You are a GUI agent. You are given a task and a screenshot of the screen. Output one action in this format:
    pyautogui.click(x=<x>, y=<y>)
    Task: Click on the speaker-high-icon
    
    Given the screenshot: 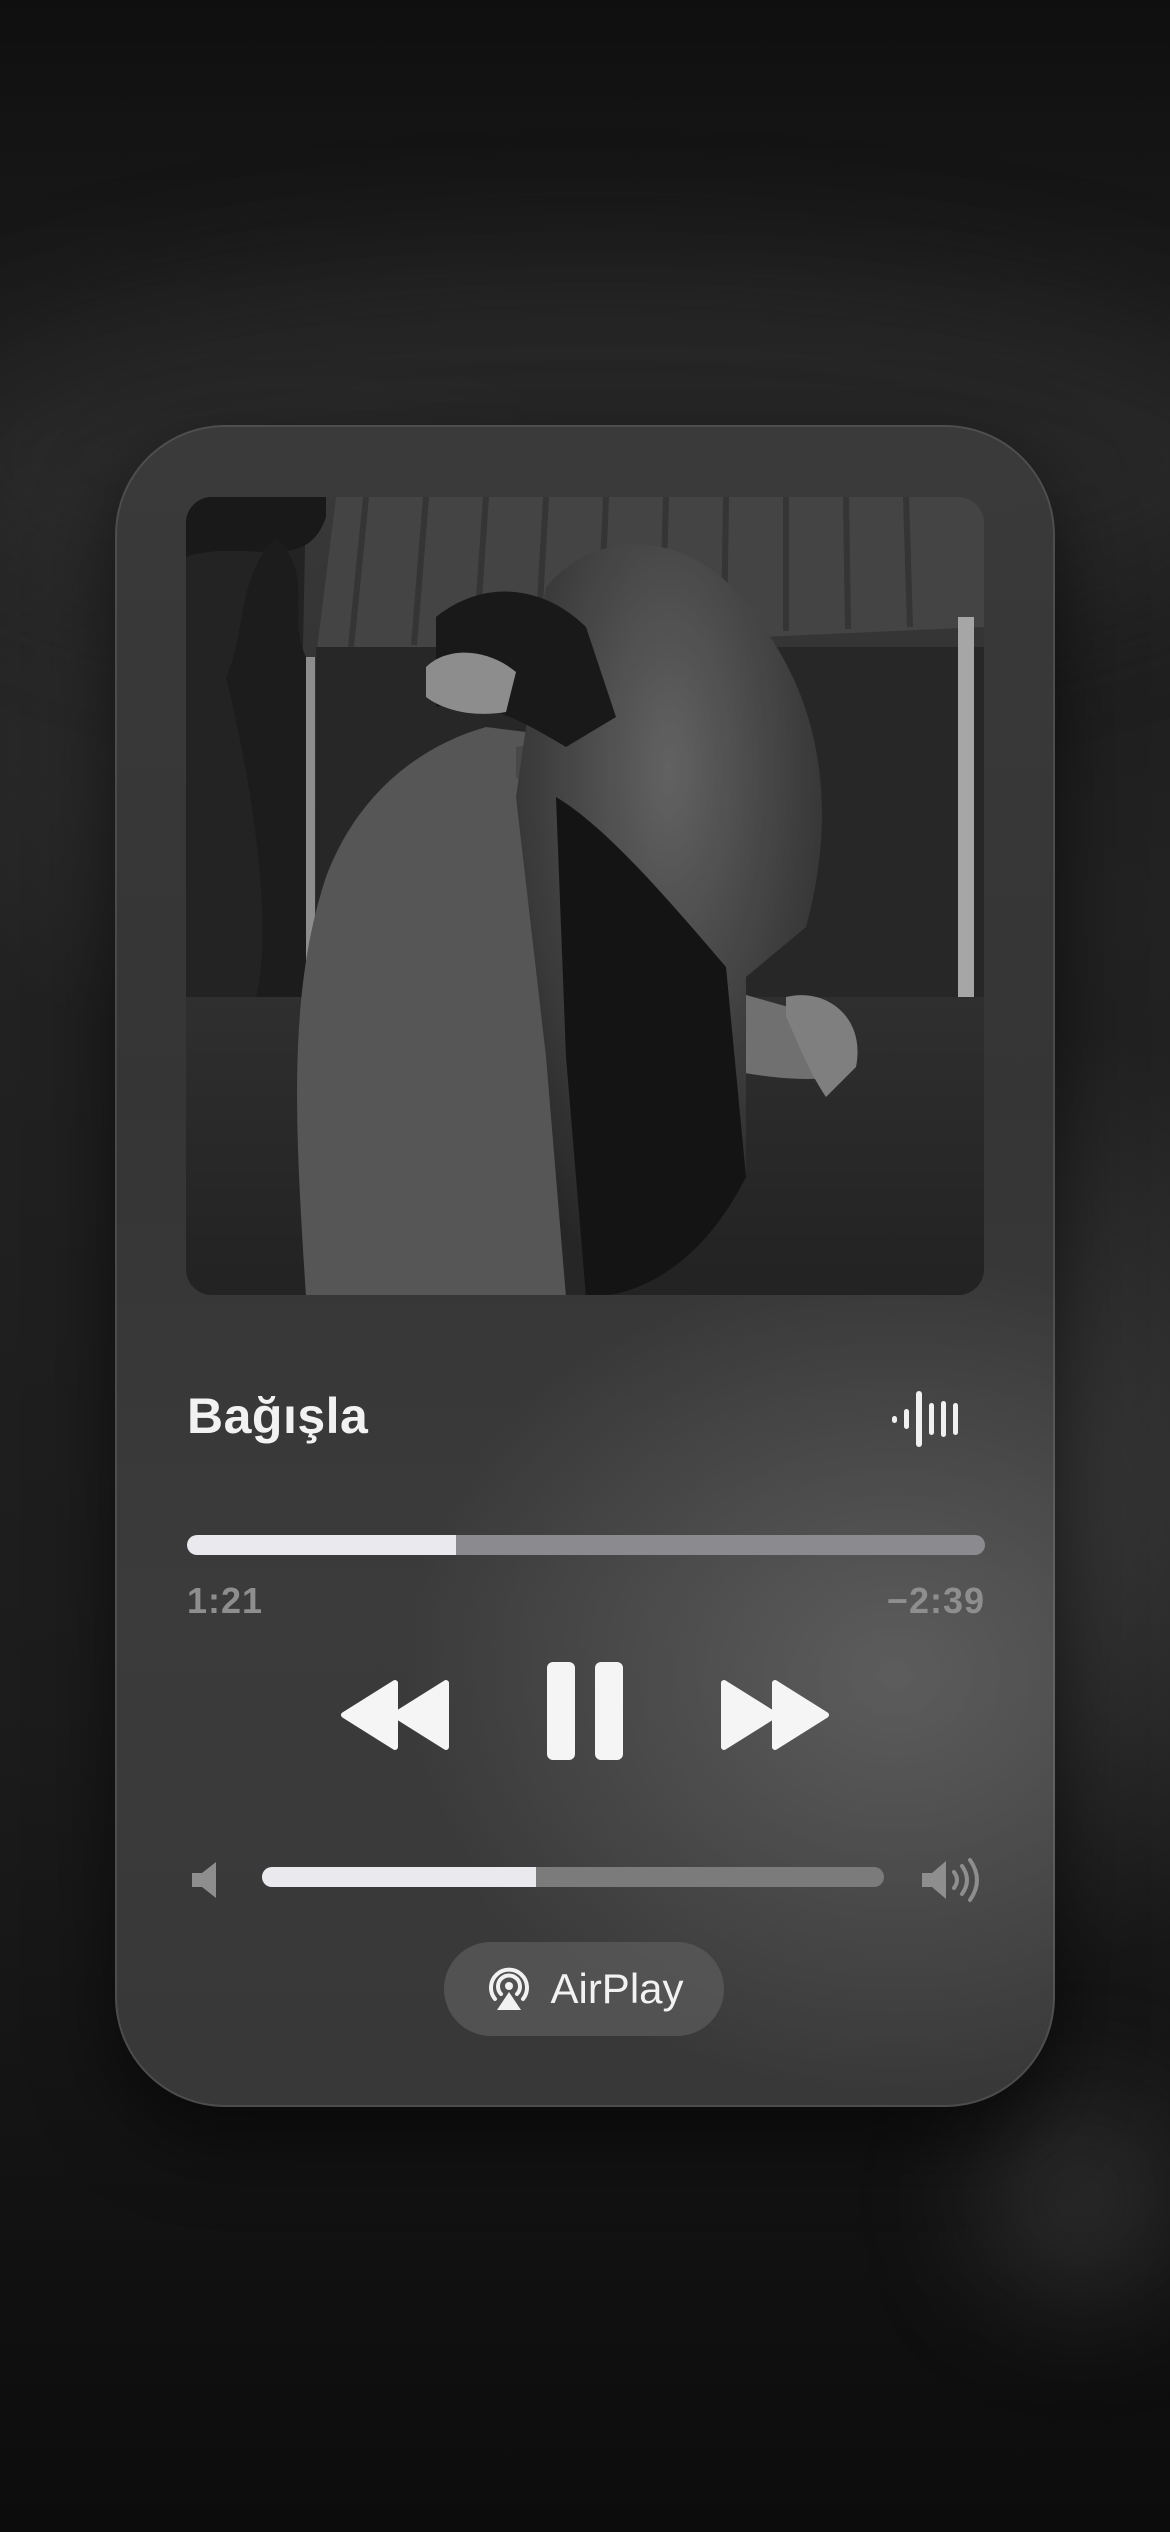 What is the action you would take?
    pyautogui.click(x=950, y=1880)
    